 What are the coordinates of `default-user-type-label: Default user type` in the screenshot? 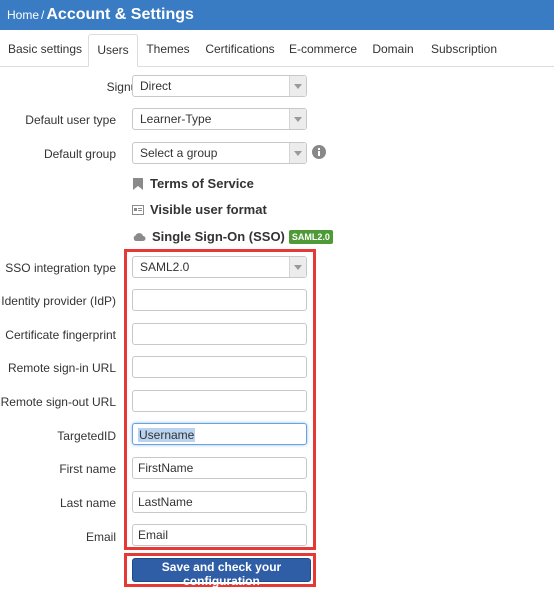 It's located at (70, 120).